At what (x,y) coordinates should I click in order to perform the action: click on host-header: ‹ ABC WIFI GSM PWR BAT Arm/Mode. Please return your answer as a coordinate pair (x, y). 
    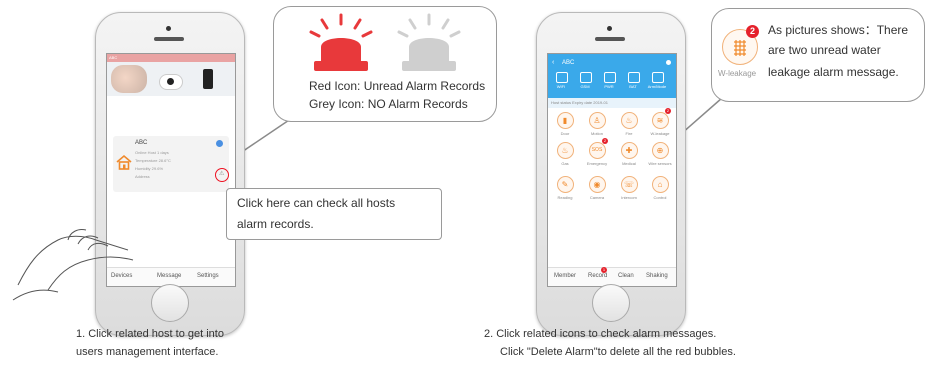
    Looking at the image, I should click on (612, 76).